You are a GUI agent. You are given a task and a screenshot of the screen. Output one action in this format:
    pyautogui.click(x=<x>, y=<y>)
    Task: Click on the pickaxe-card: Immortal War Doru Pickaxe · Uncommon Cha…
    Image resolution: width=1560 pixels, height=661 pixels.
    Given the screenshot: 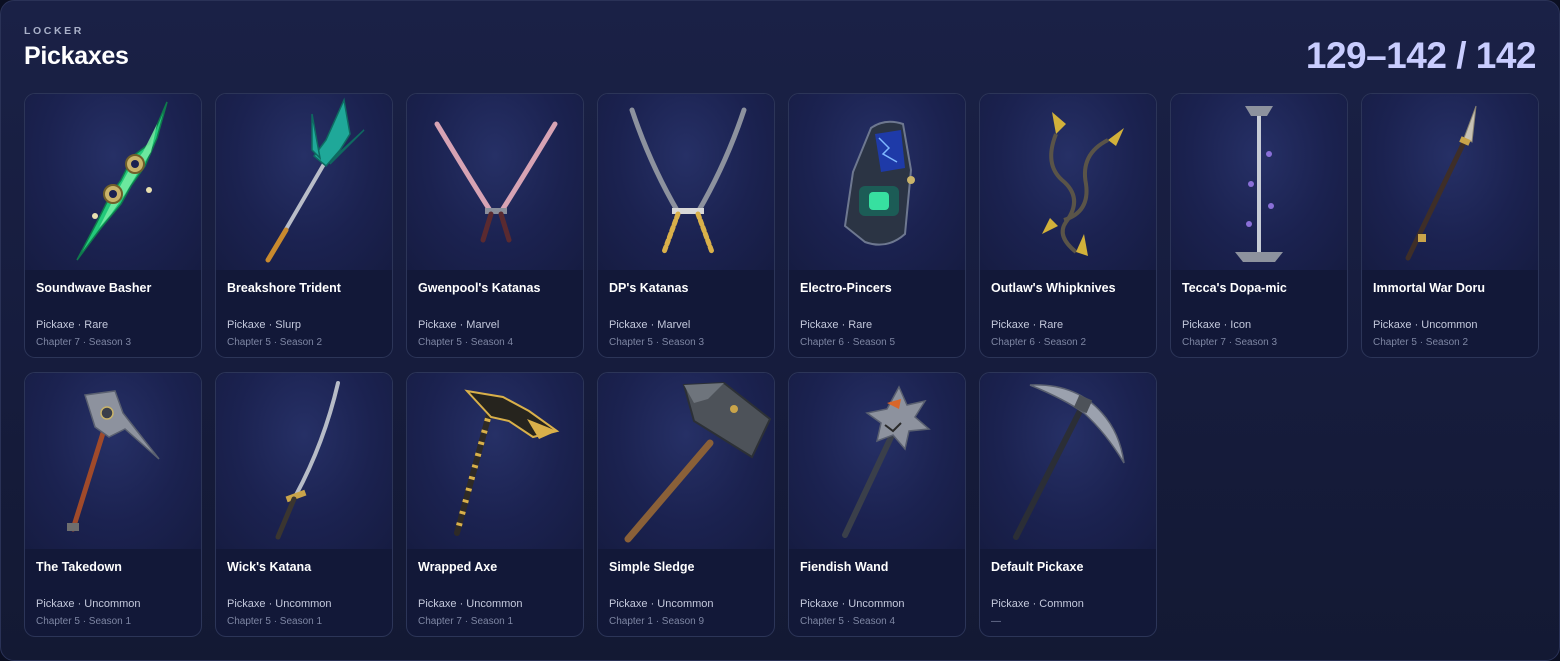 What is the action you would take?
    pyautogui.click(x=1450, y=225)
    